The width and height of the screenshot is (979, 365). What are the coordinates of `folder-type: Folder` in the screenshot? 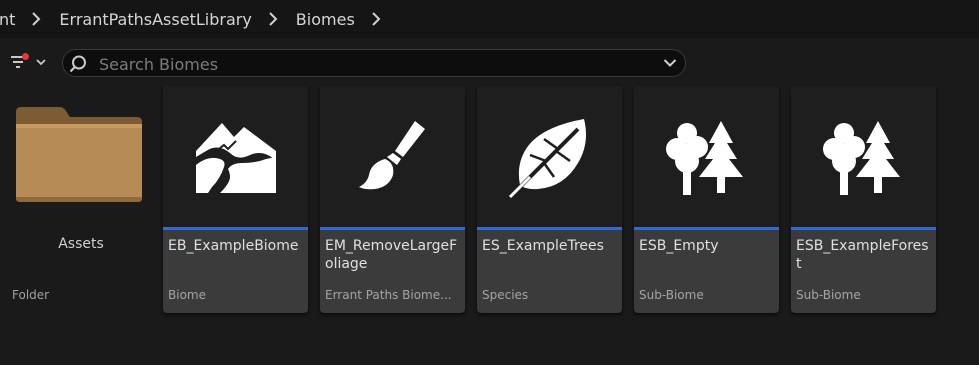 It's located at (31, 295).